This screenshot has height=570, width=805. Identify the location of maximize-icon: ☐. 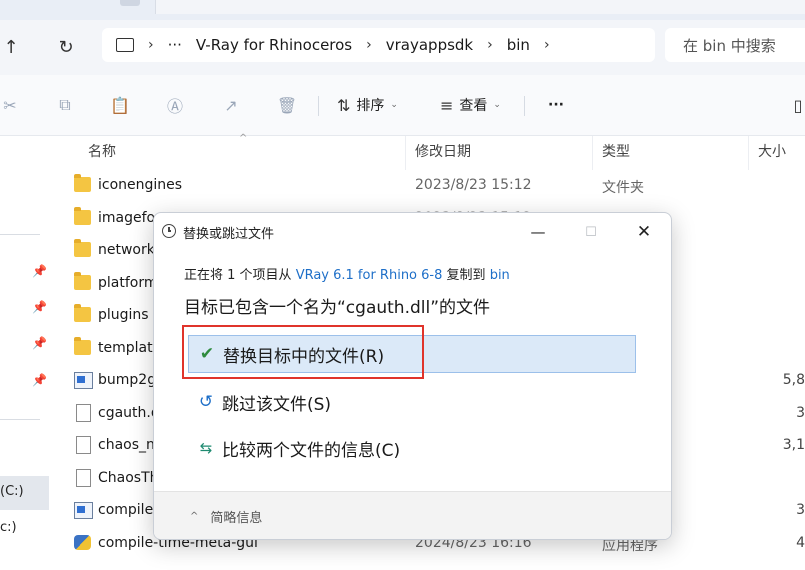
(591, 232).